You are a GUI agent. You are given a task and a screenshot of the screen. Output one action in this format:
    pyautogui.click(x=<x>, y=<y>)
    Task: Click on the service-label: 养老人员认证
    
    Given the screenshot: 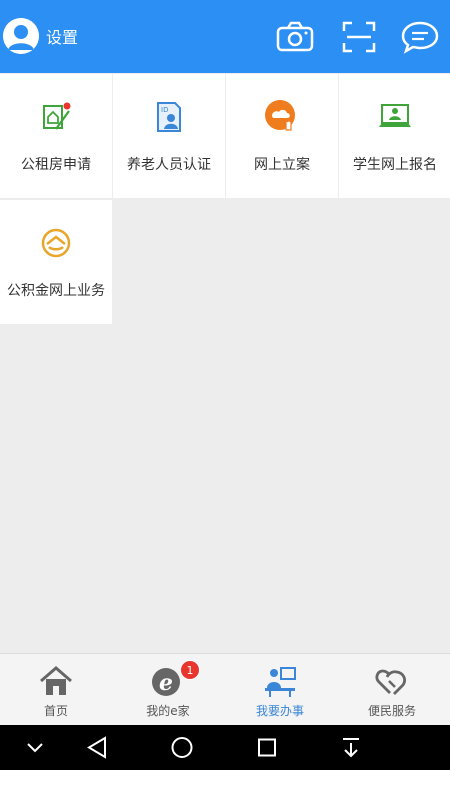 What is the action you would take?
    pyautogui.click(x=169, y=165)
    